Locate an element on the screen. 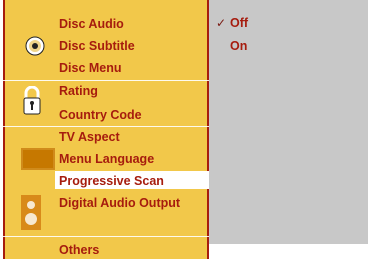  menu-item-disc-menu: Disc Menu is located at coordinates (90, 68).